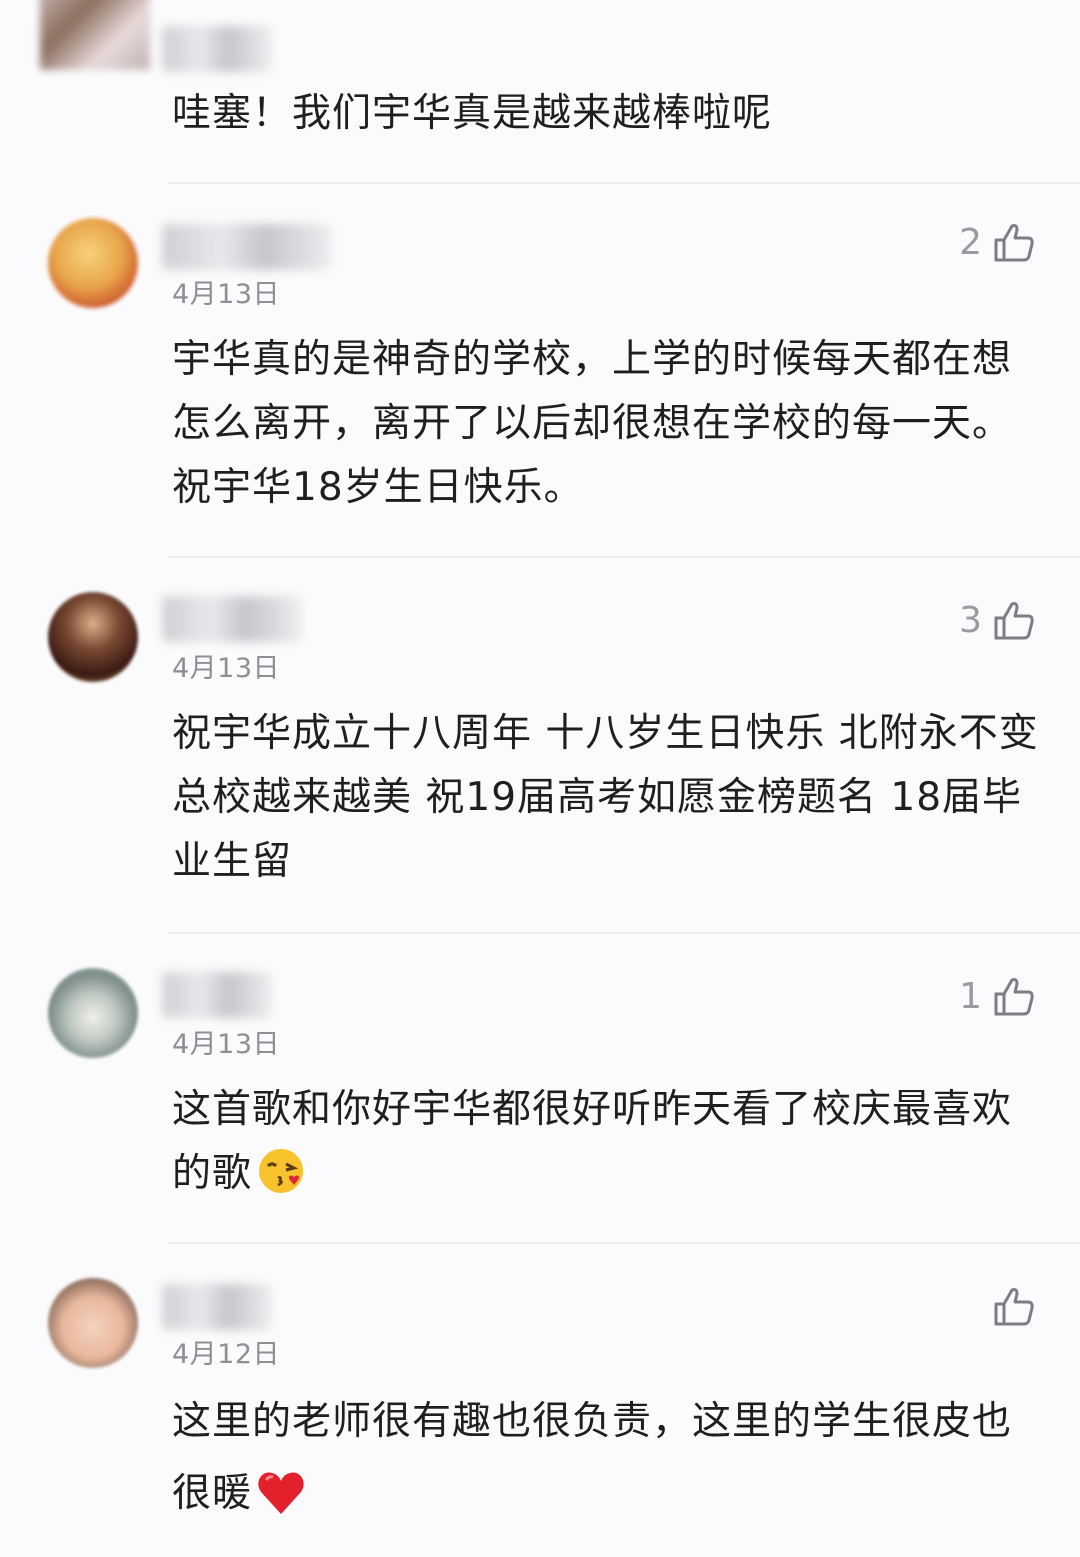 The height and width of the screenshot is (1557, 1080). I want to click on like-button: 1, so click(998, 996).